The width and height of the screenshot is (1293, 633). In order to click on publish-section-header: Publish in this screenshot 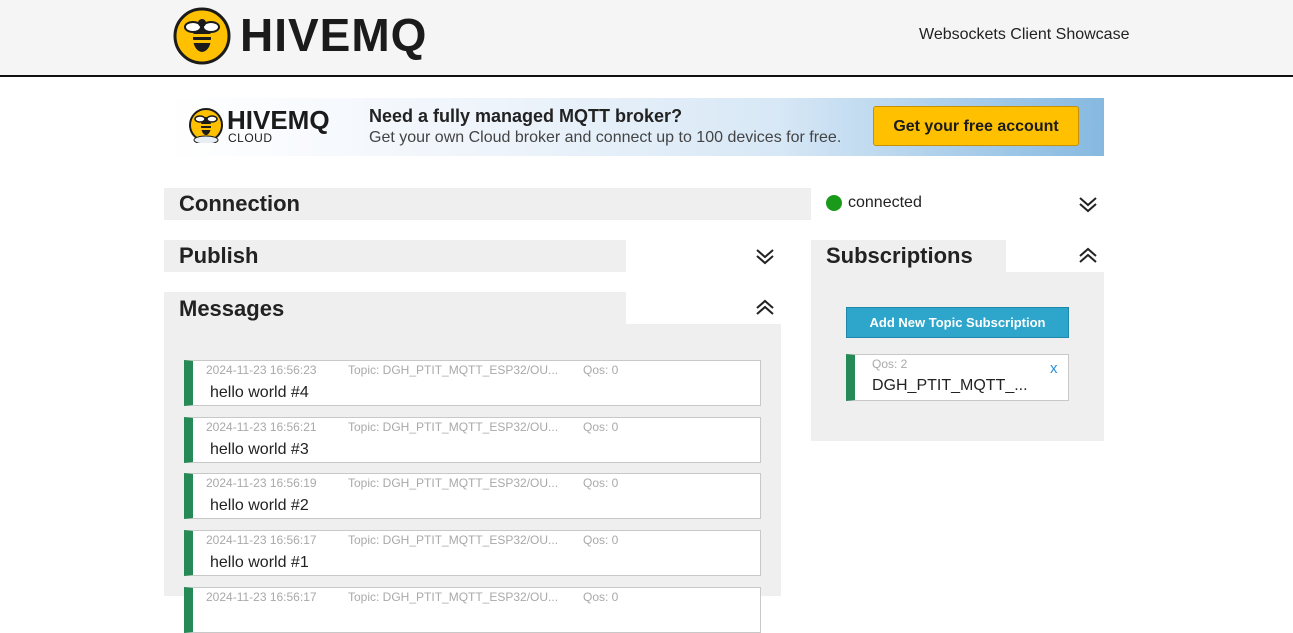, I will do `click(395, 256)`.